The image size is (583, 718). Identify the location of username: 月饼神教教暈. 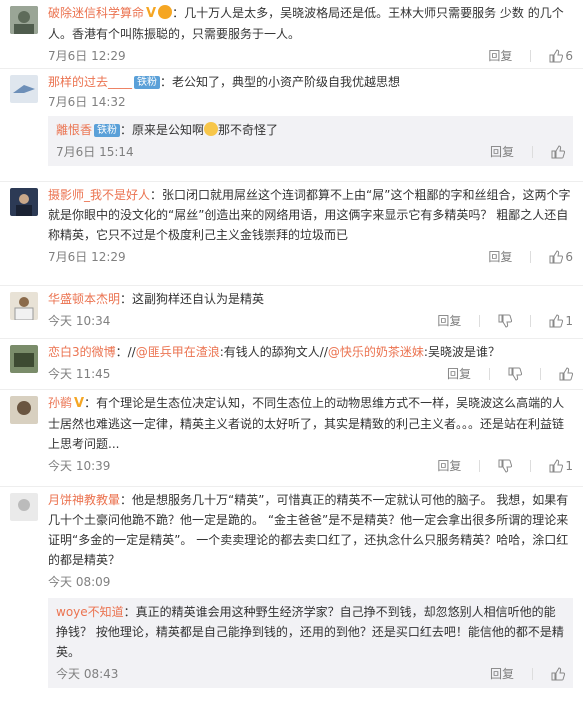
(84, 500).